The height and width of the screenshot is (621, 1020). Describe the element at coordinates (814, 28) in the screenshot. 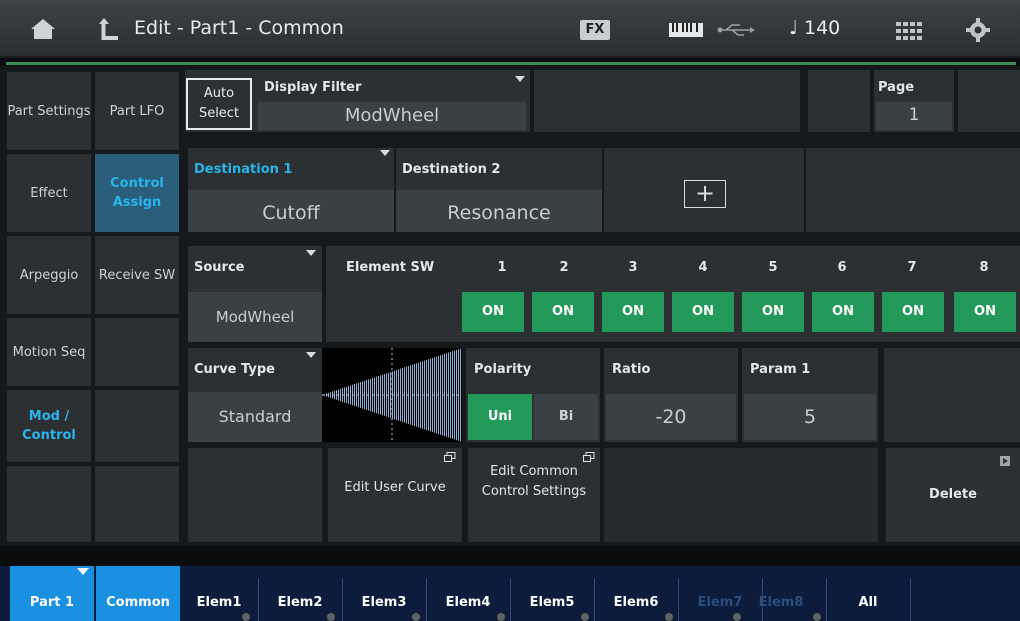

I see `tempo-readout: ♩ 140` at that location.